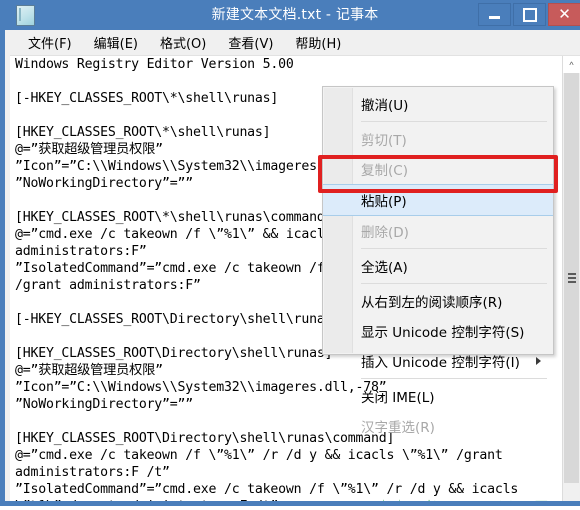  Describe the element at coordinates (25, 15) in the screenshot. I see `notepad-icon` at that location.